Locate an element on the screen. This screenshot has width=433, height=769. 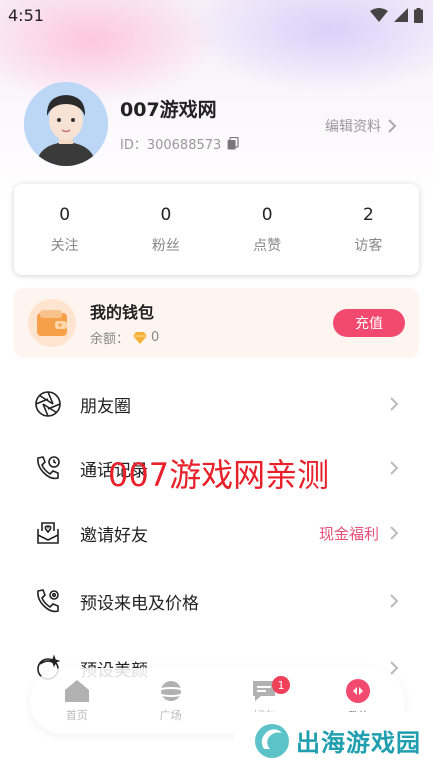
planet-icon is located at coordinates (170, 691).